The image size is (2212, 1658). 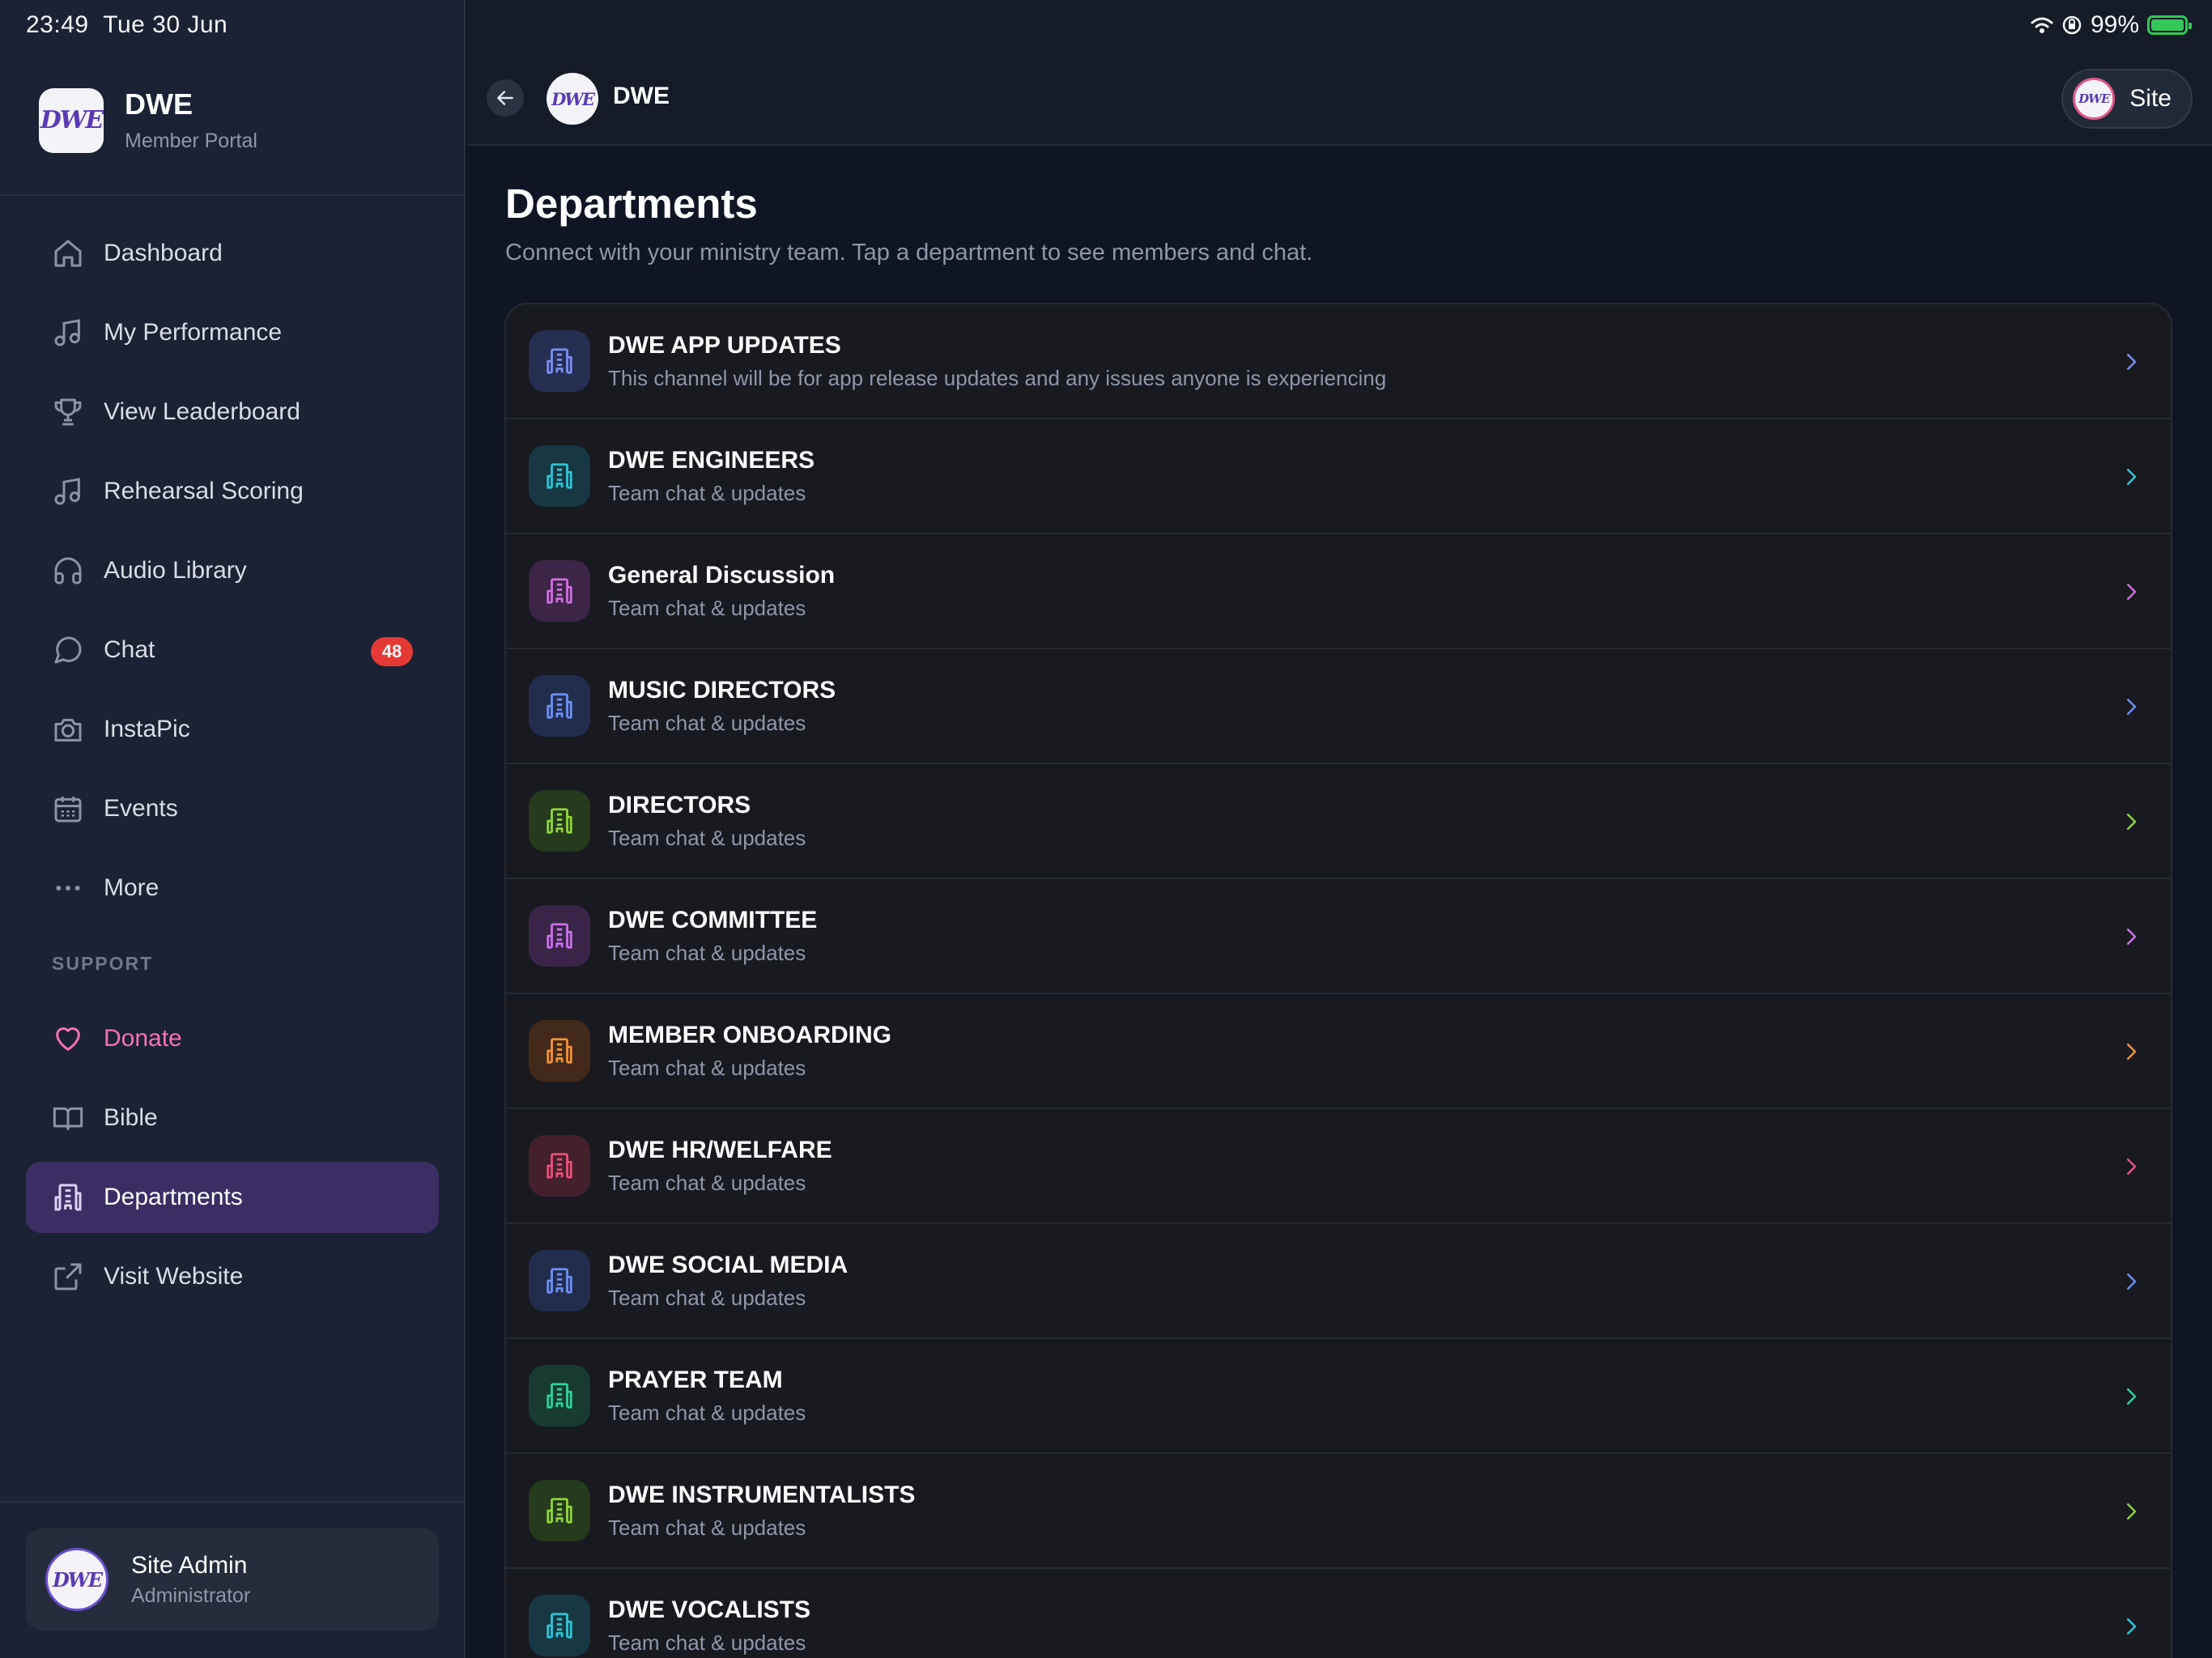 I want to click on department-row: DWE VOCALISTS Team chat & updates, so click(x=1339, y=1613).